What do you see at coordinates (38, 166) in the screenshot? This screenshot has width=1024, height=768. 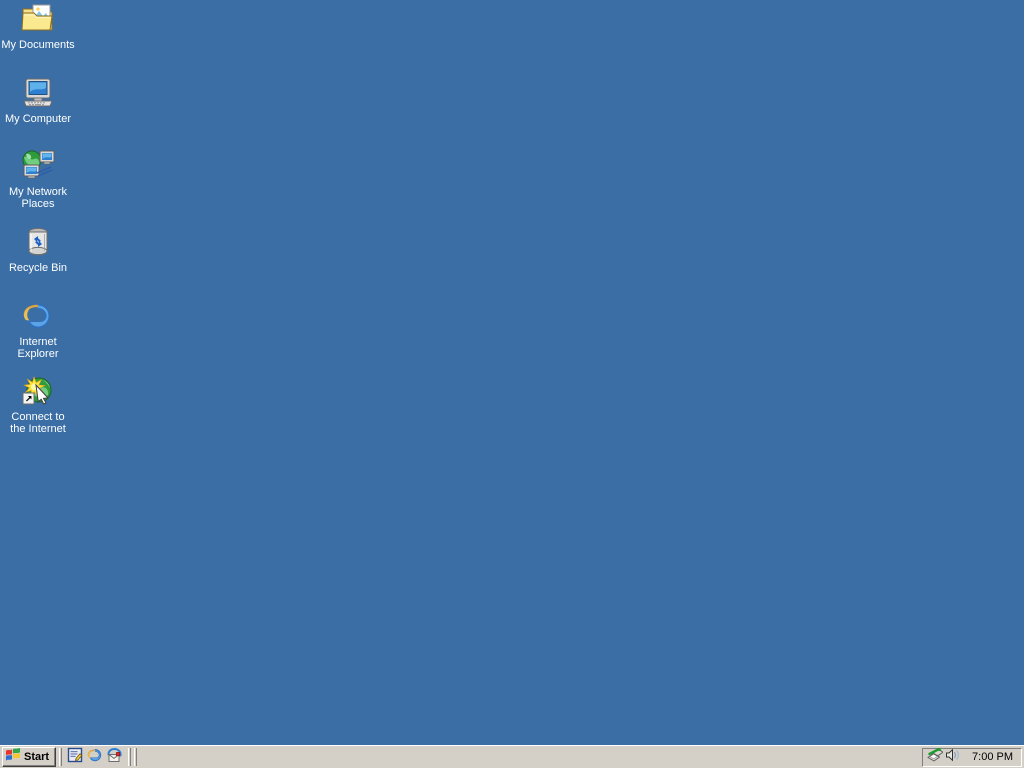 I see `network-places-icon` at bounding box center [38, 166].